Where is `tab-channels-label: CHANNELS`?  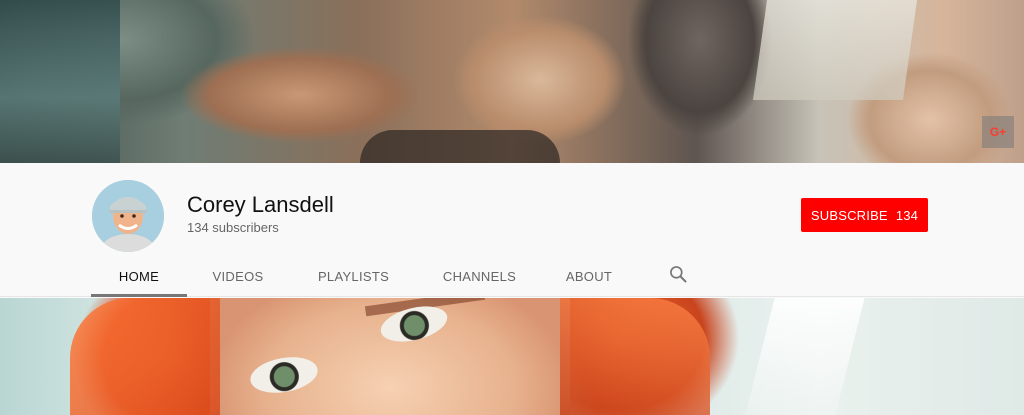
tab-channels-label: CHANNELS is located at coordinates (479, 276).